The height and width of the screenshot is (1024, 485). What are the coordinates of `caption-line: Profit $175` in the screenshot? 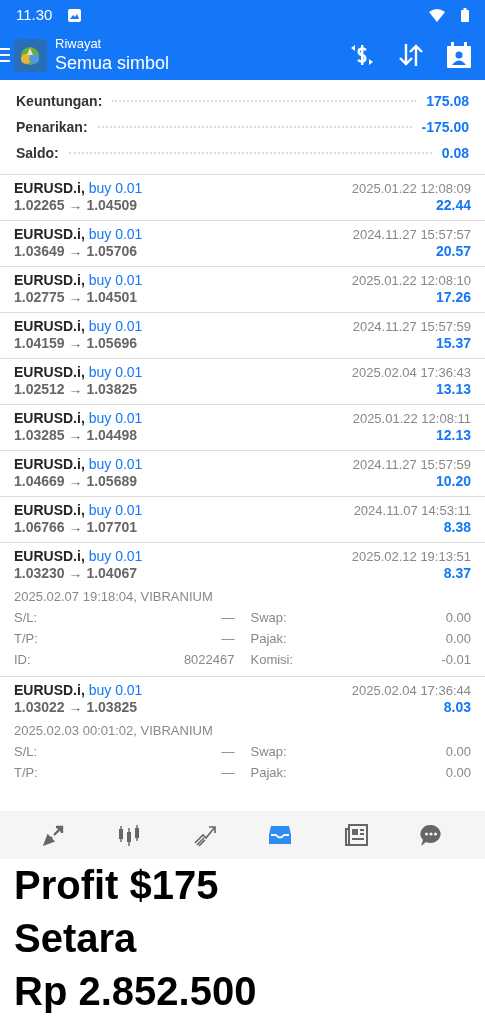 It's located at (116, 885).